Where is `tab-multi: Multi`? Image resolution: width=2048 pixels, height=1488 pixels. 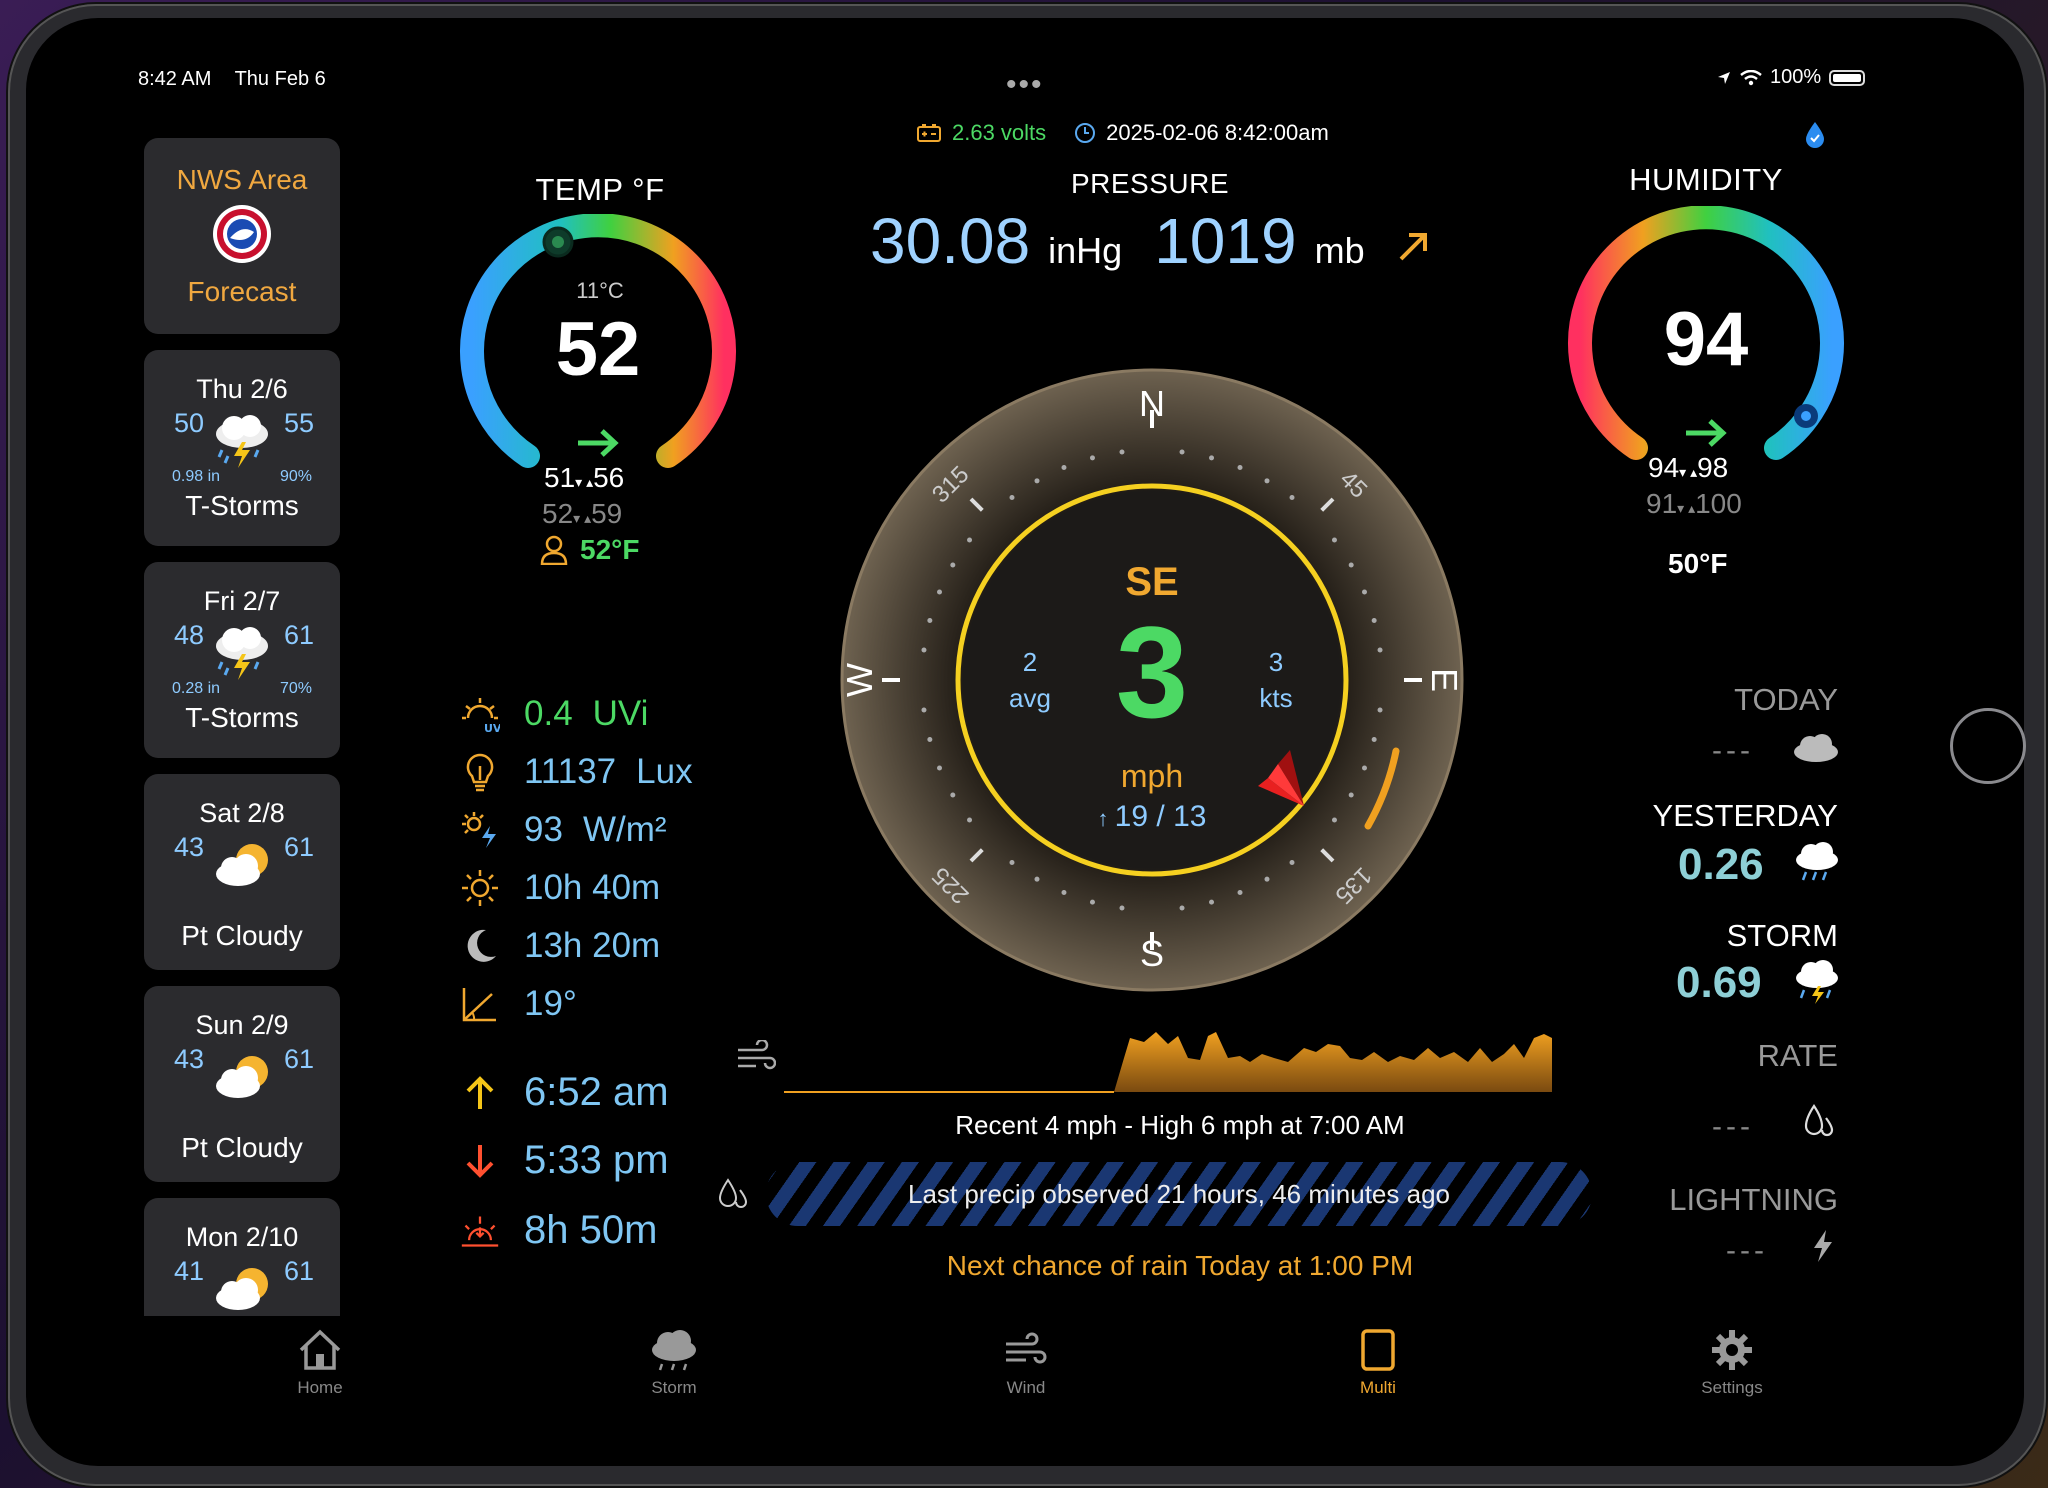 tab-multi: Multi is located at coordinates (1378, 1361).